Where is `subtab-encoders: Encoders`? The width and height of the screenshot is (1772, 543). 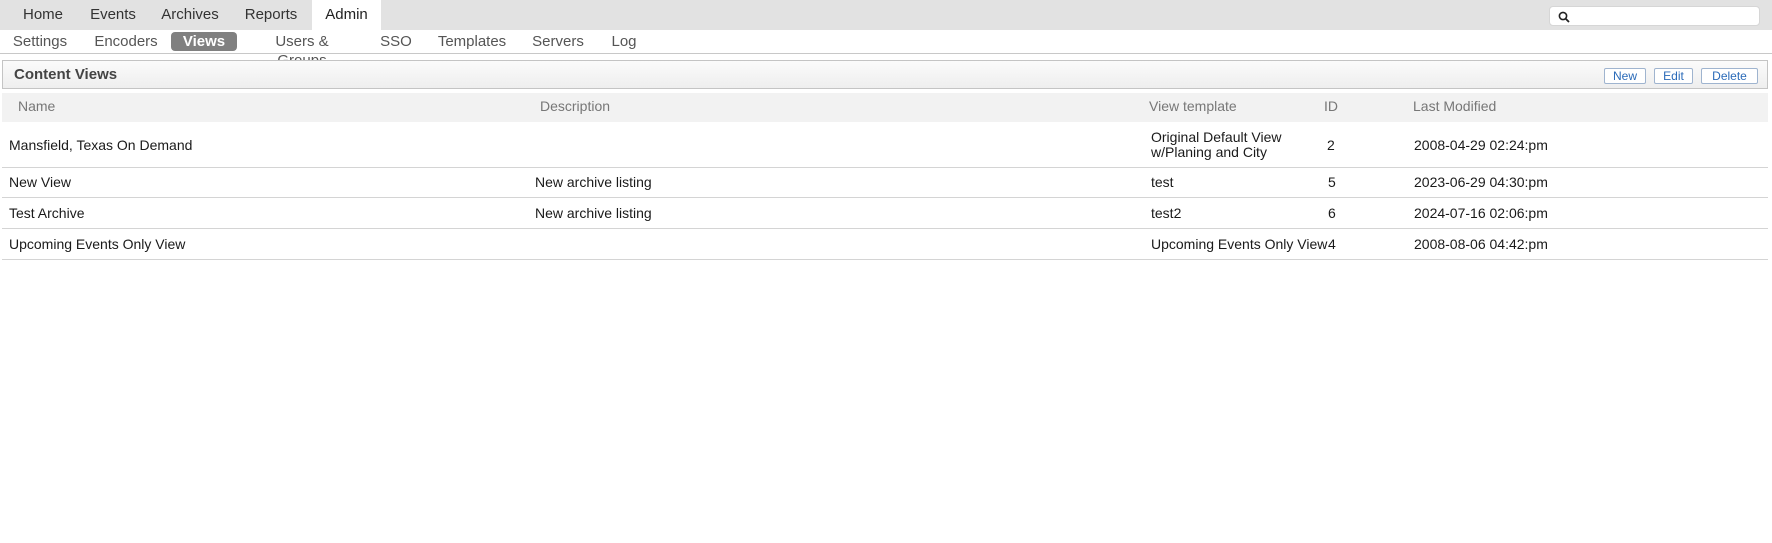
subtab-encoders: Encoders is located at coordinates (126, 41).